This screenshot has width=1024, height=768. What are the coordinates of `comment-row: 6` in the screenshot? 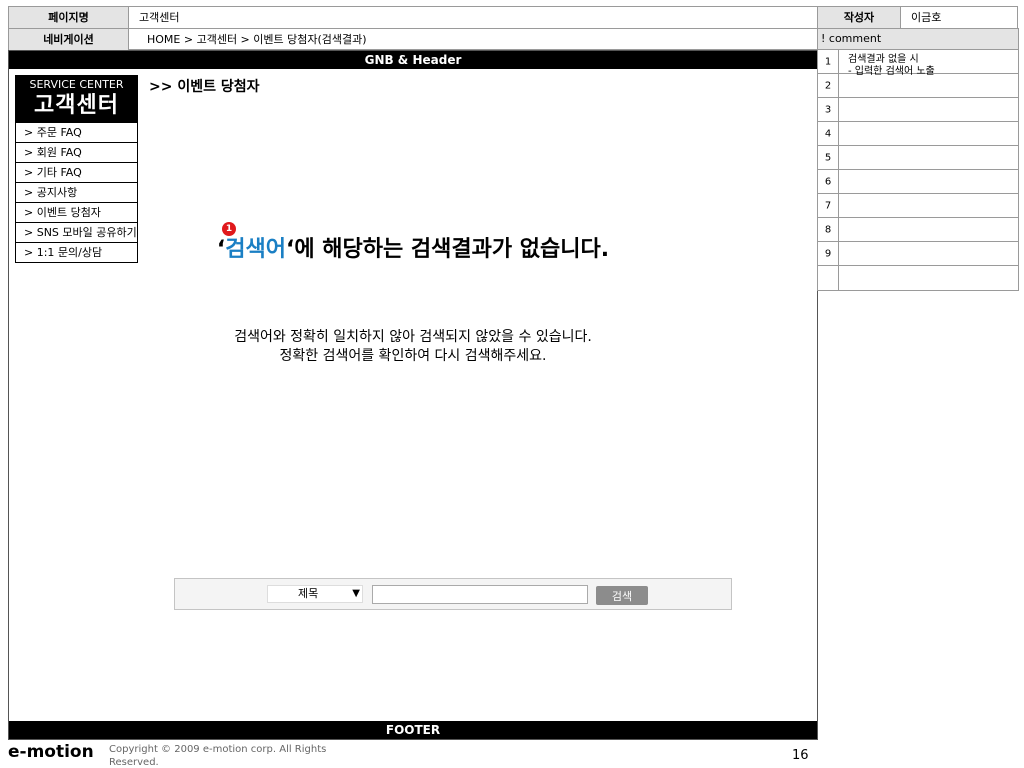 It's located at (918, 182).